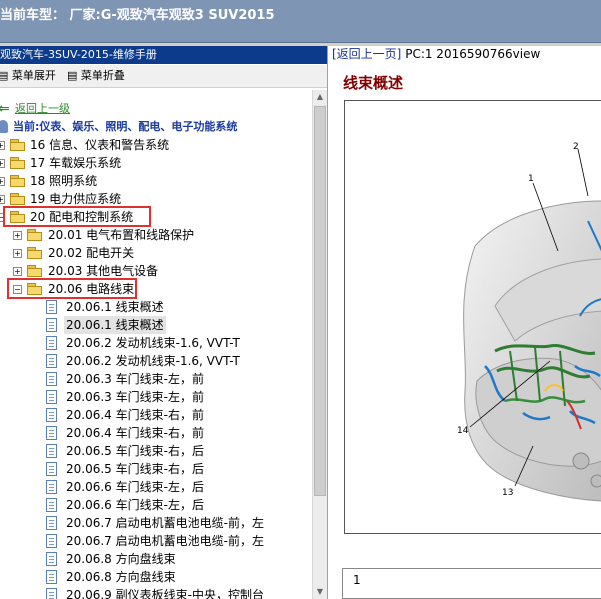  Describe the element at coordinates (125, 126) in the screenshot. I see `current-label: 当前:仪表、娱乐、照明、配电、电子功能系统` at that location.